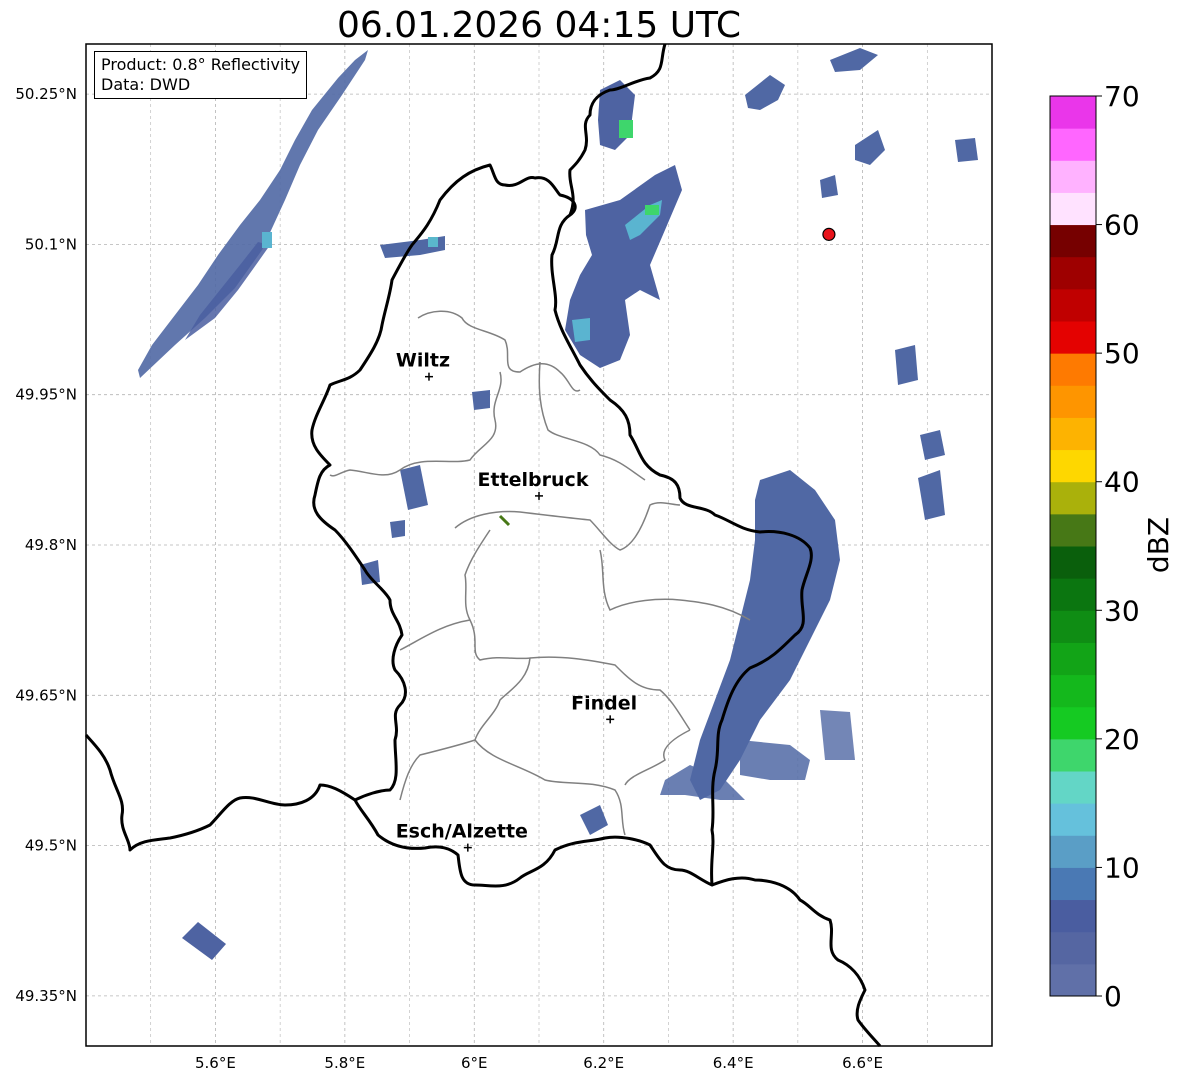 This screenshot has height=1081, width=1184. What do you see at coordinates (51, 244) in the screenshot?
I see `lat-tick-label: 50.1°N` at bounding box center [51, 244].